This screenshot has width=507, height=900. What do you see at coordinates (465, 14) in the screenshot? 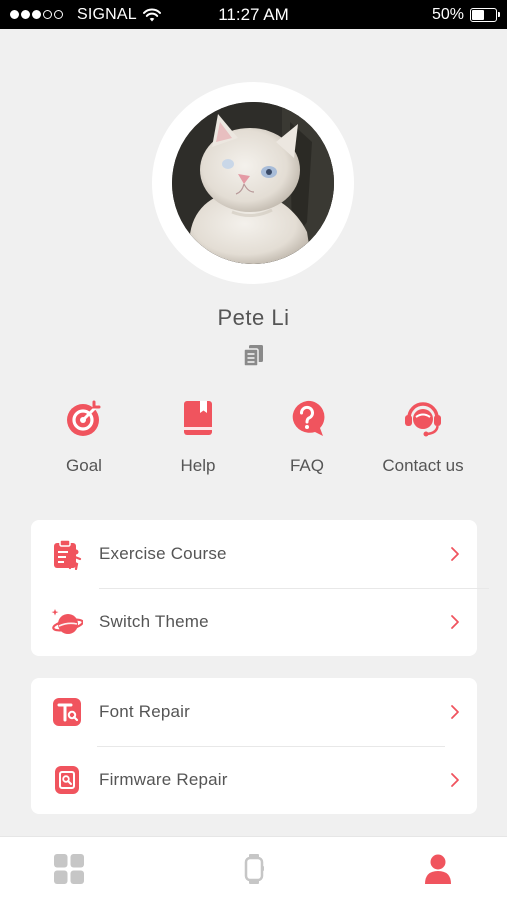
I see `status-right: 50%` at bounding box center [465, 14].